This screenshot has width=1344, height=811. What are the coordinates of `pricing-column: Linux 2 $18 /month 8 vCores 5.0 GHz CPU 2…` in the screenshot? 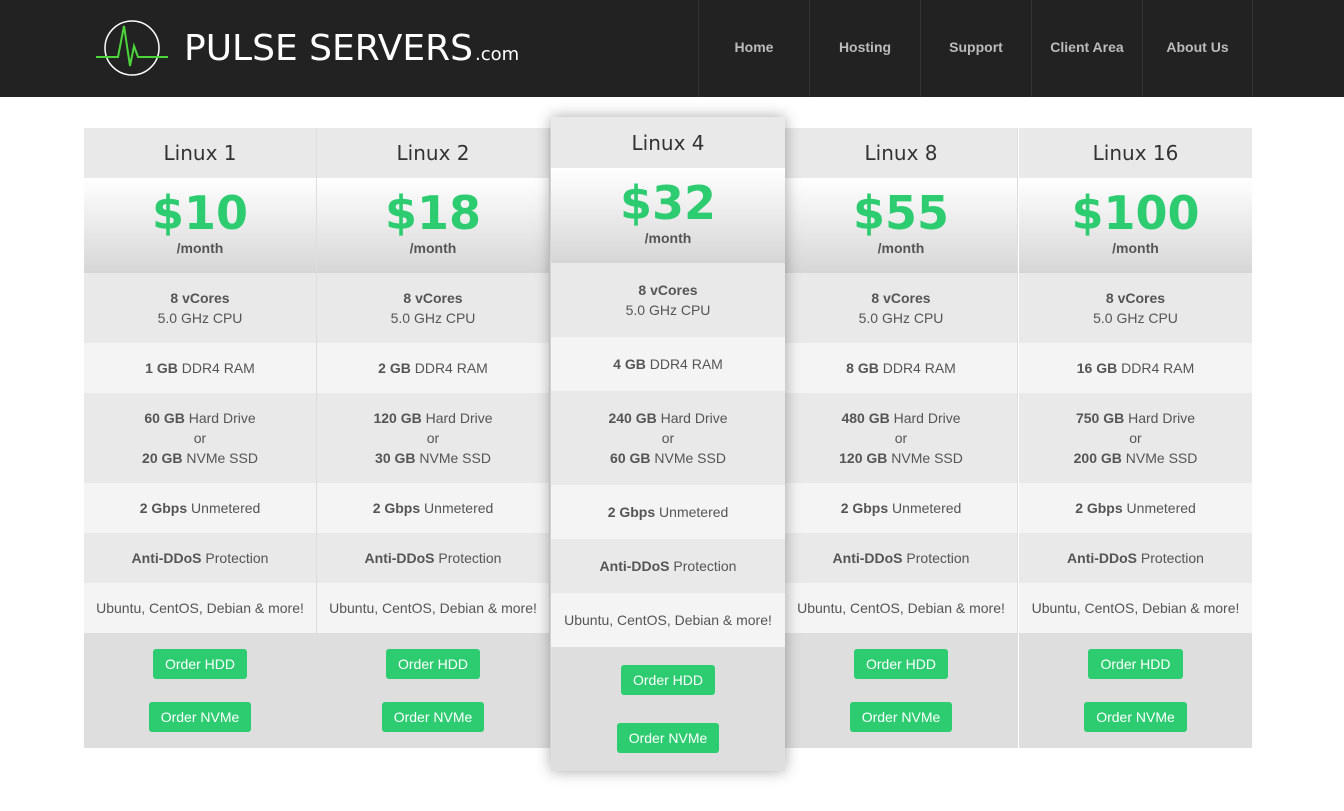 It's located at (433, 438).